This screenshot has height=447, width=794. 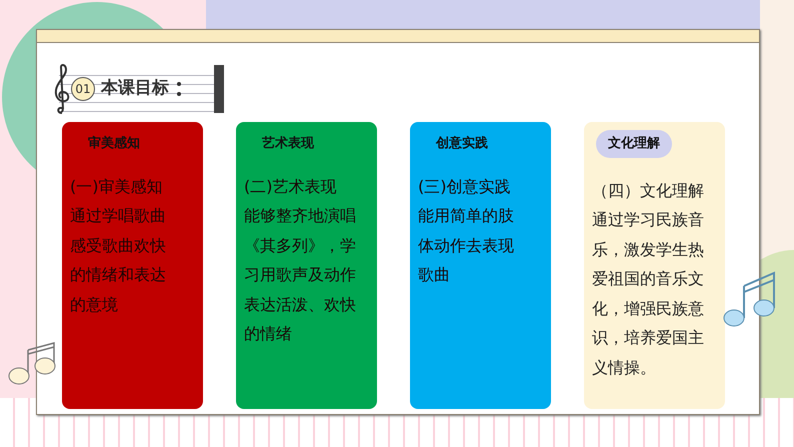 I want to click on title-pill: 文化理解, so click(x=634, y=144).